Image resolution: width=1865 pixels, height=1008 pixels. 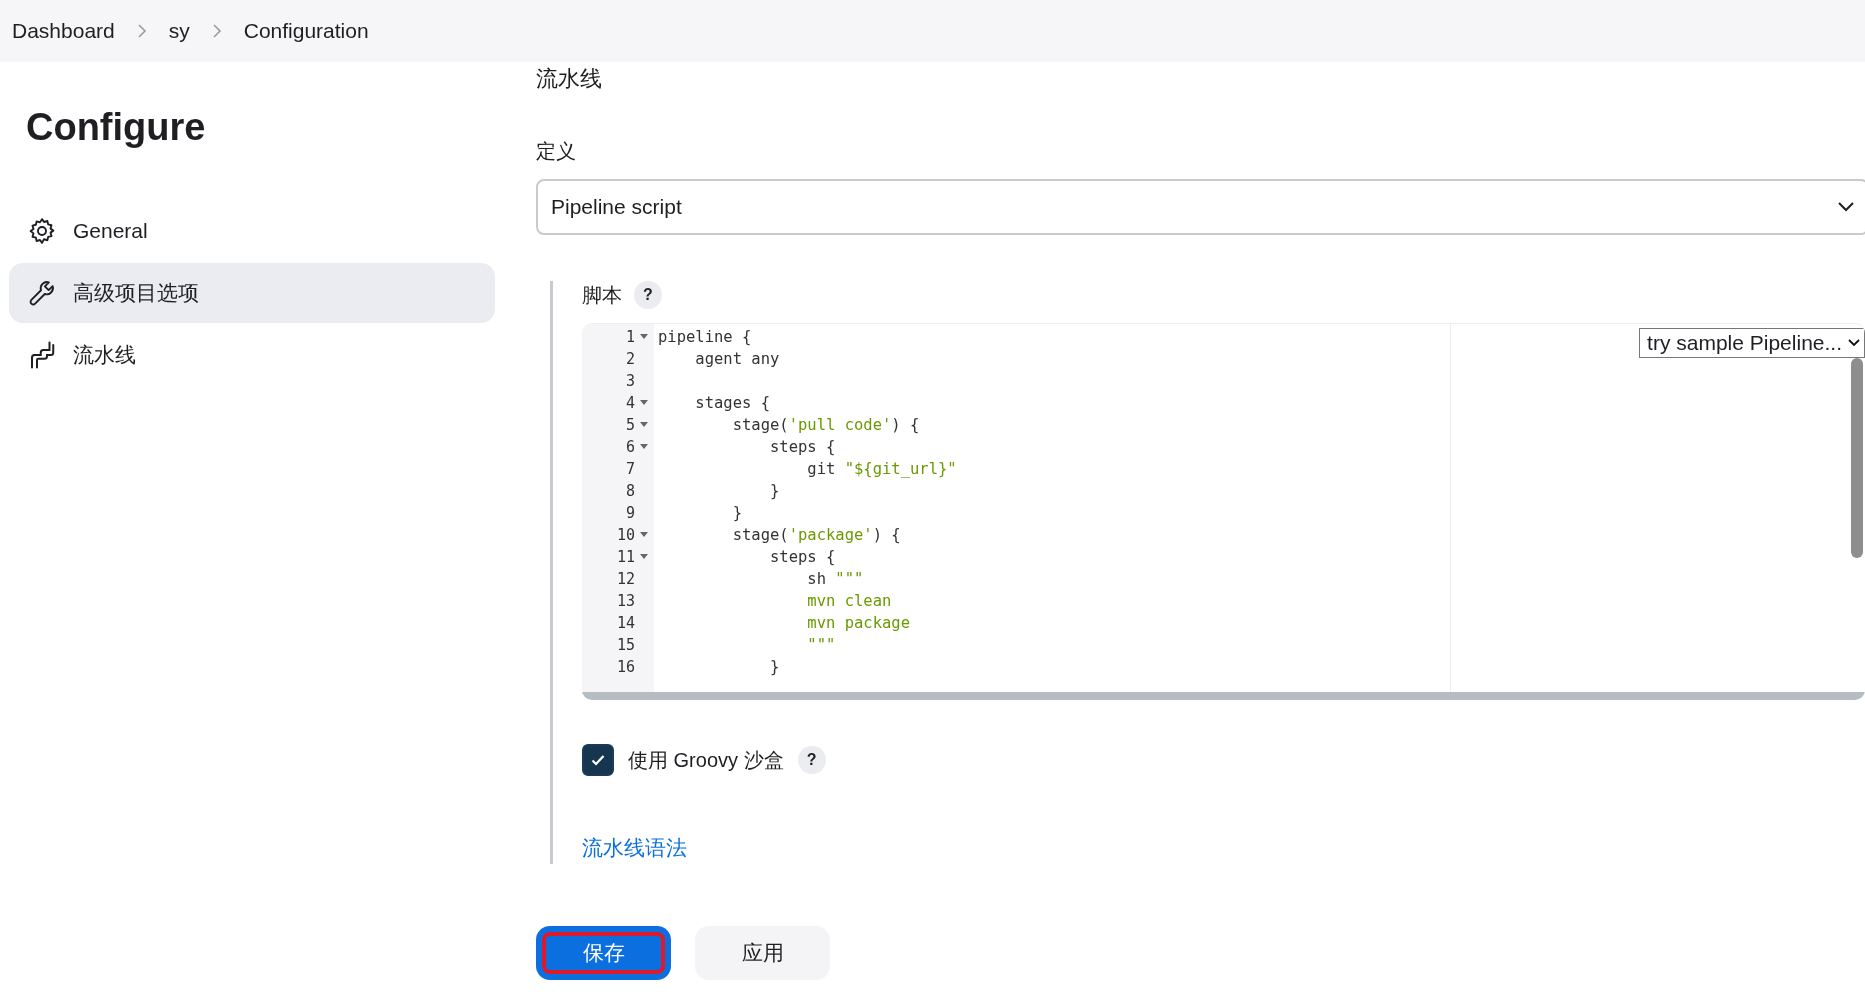 I want to click on field-label: 脚本, so click(x=602, y=295).